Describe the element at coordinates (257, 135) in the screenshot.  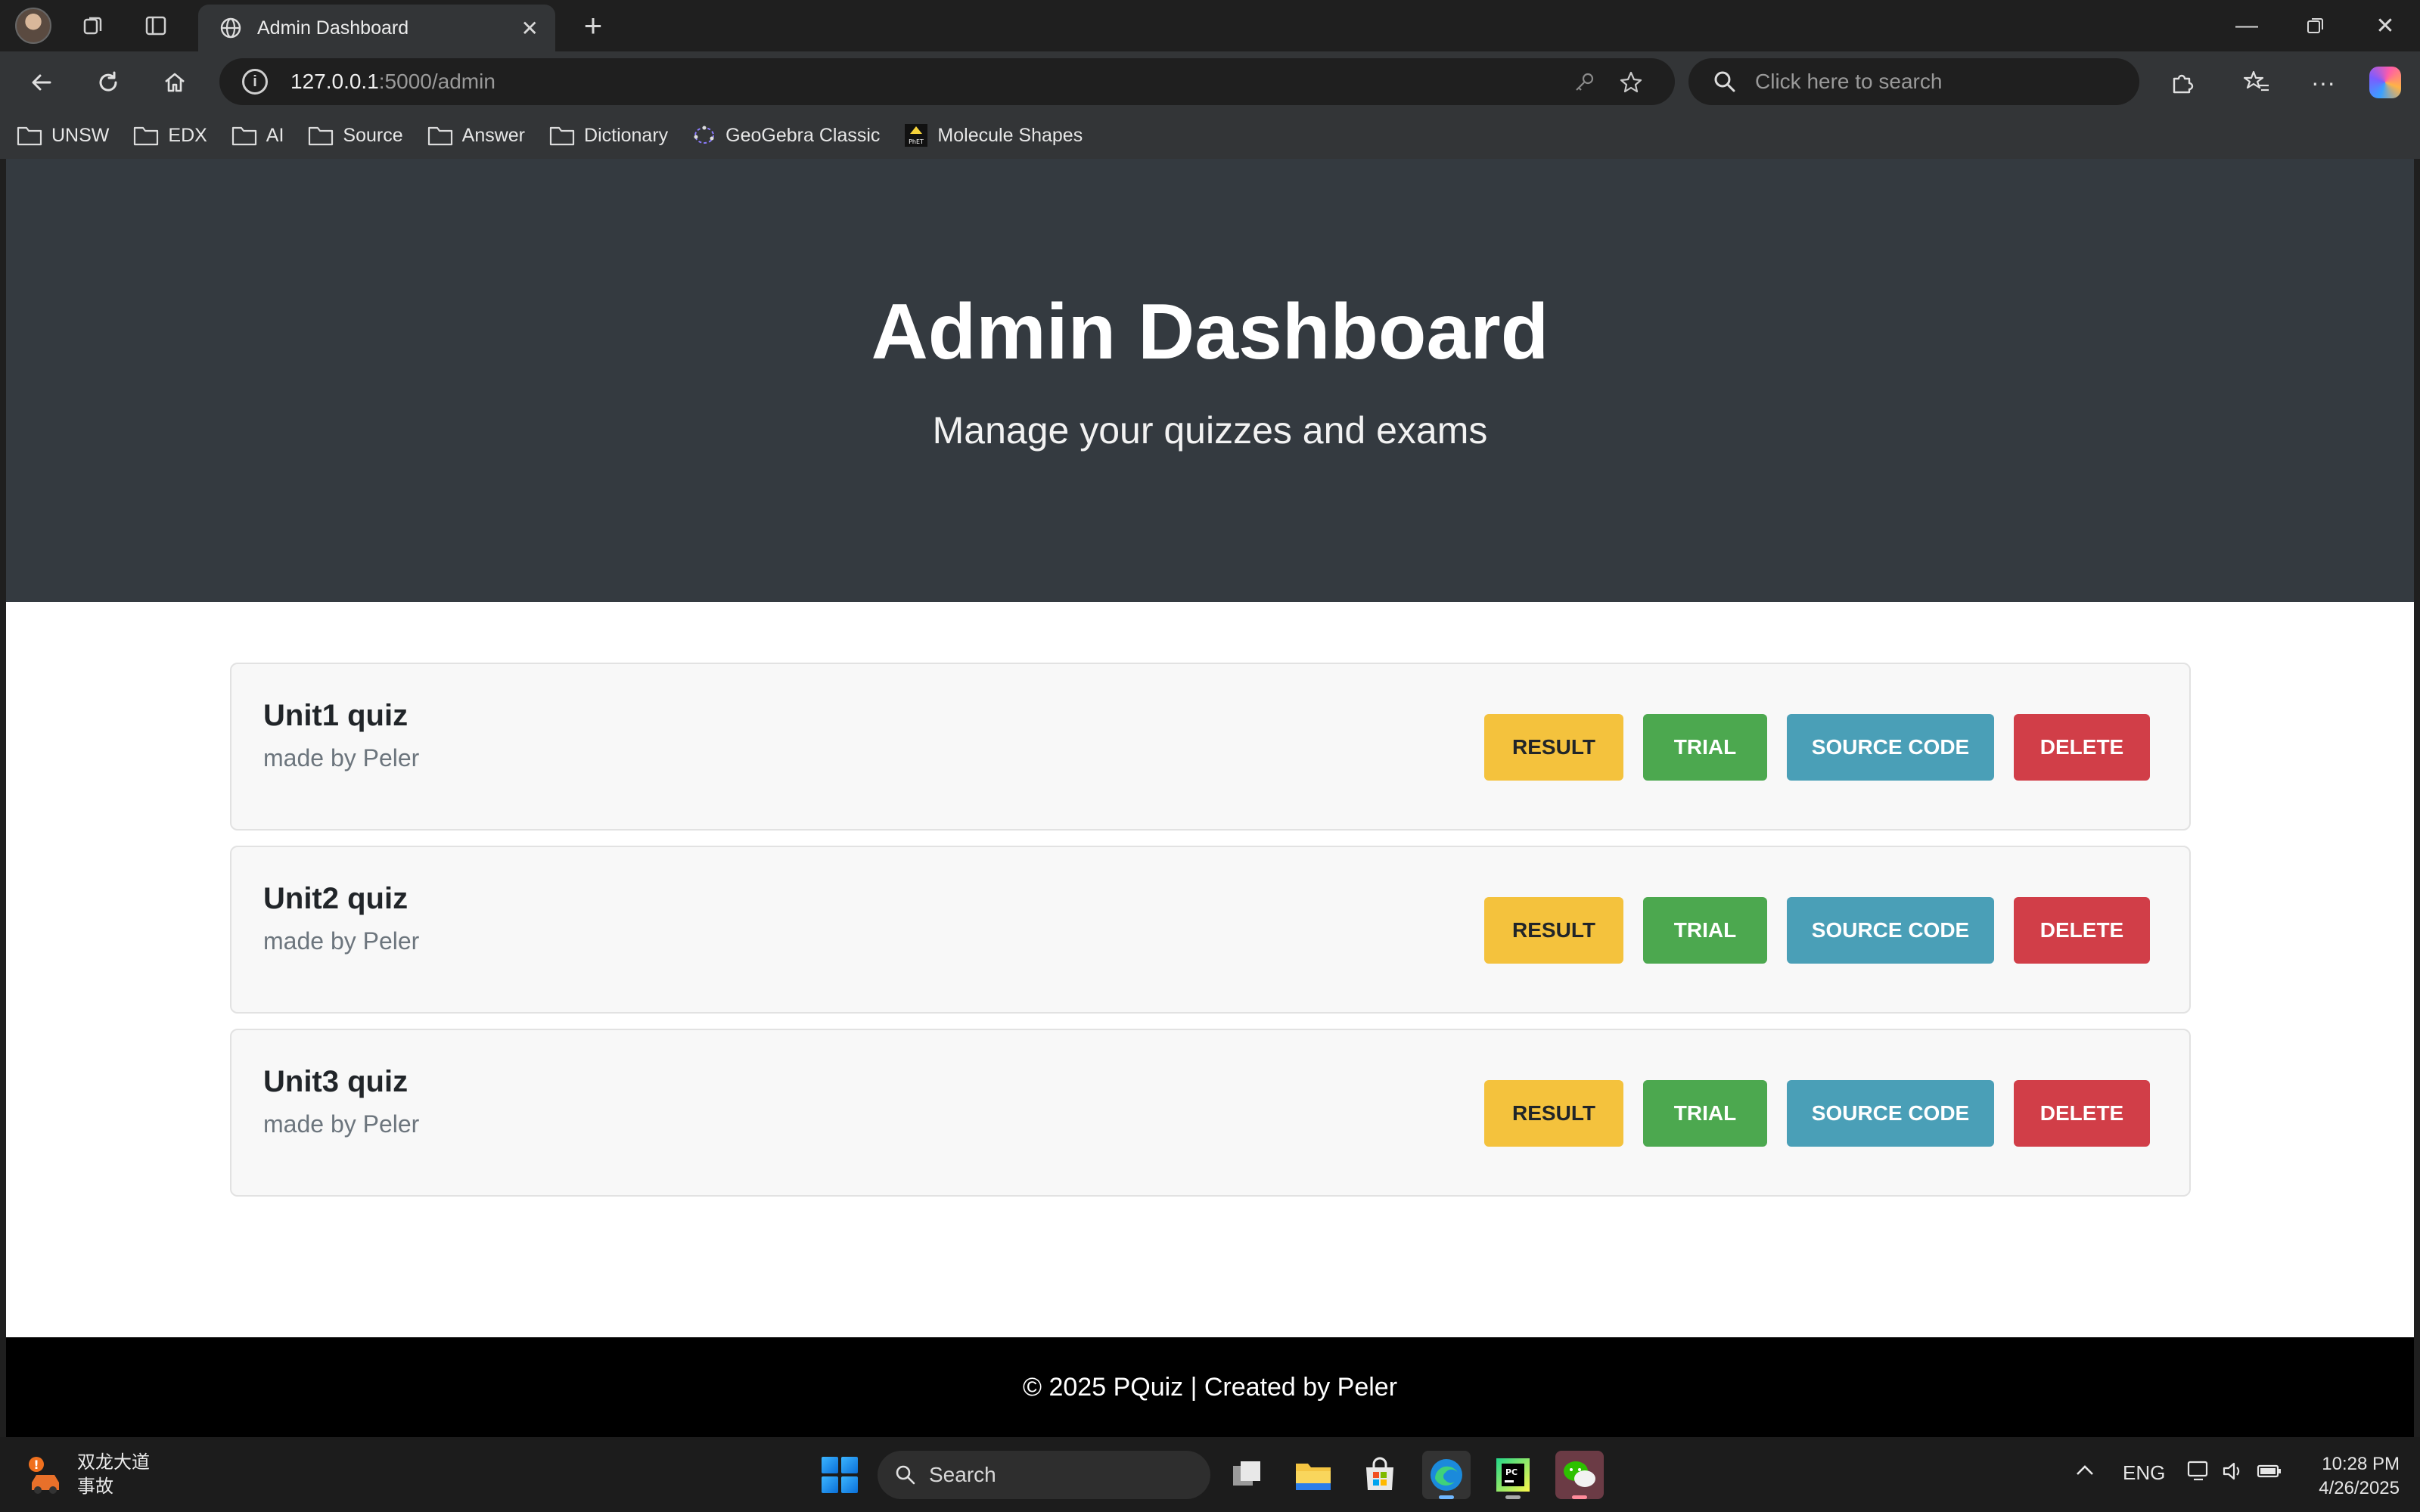
I see `bookmark-ai: AI` at that location.